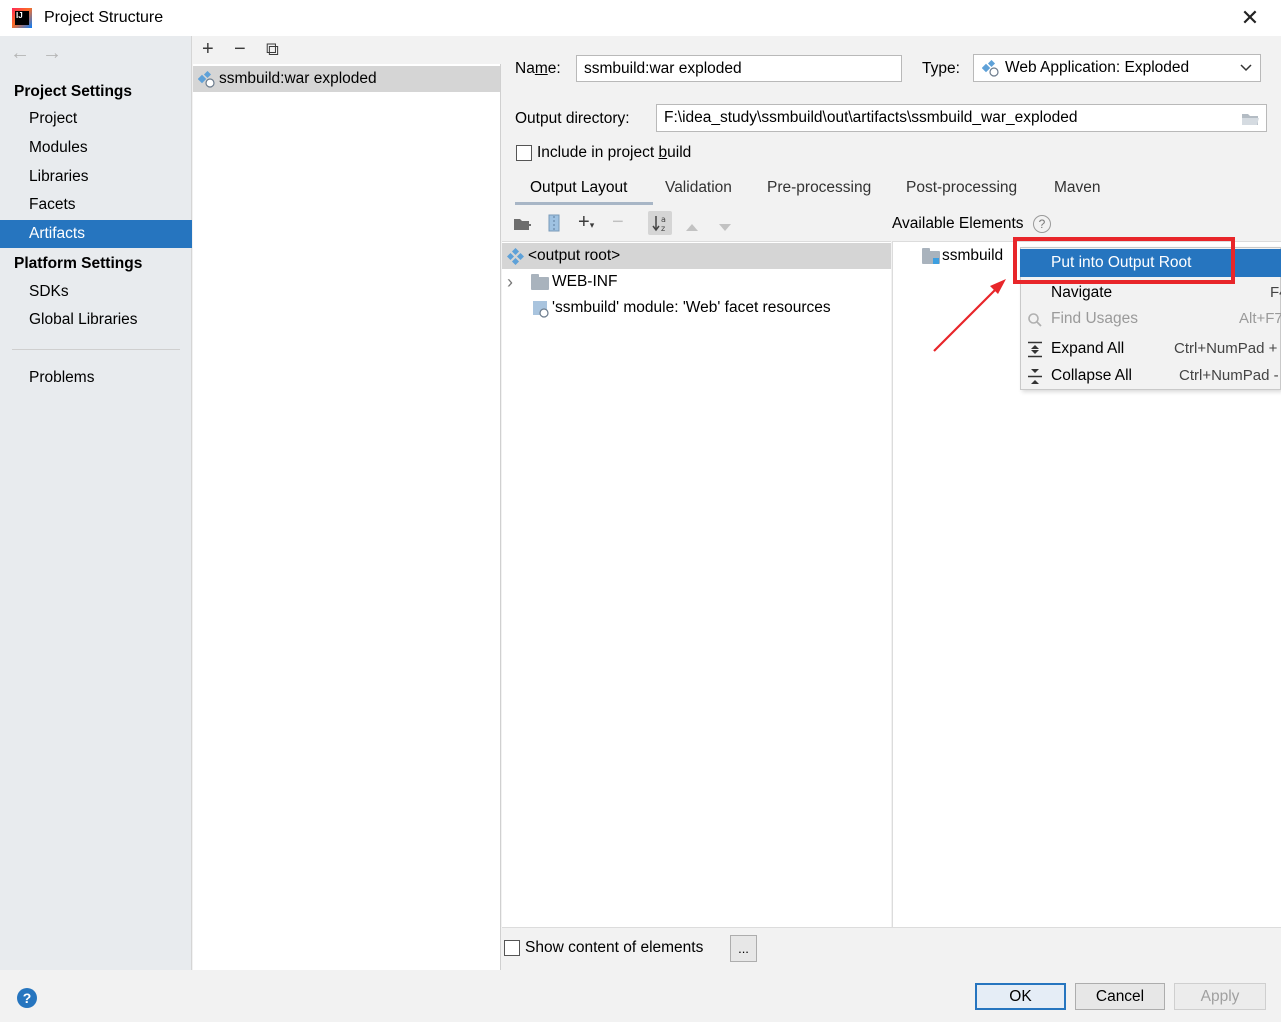  I want to click on tab-pre-processing: Pre-processing, so click(819, 192).